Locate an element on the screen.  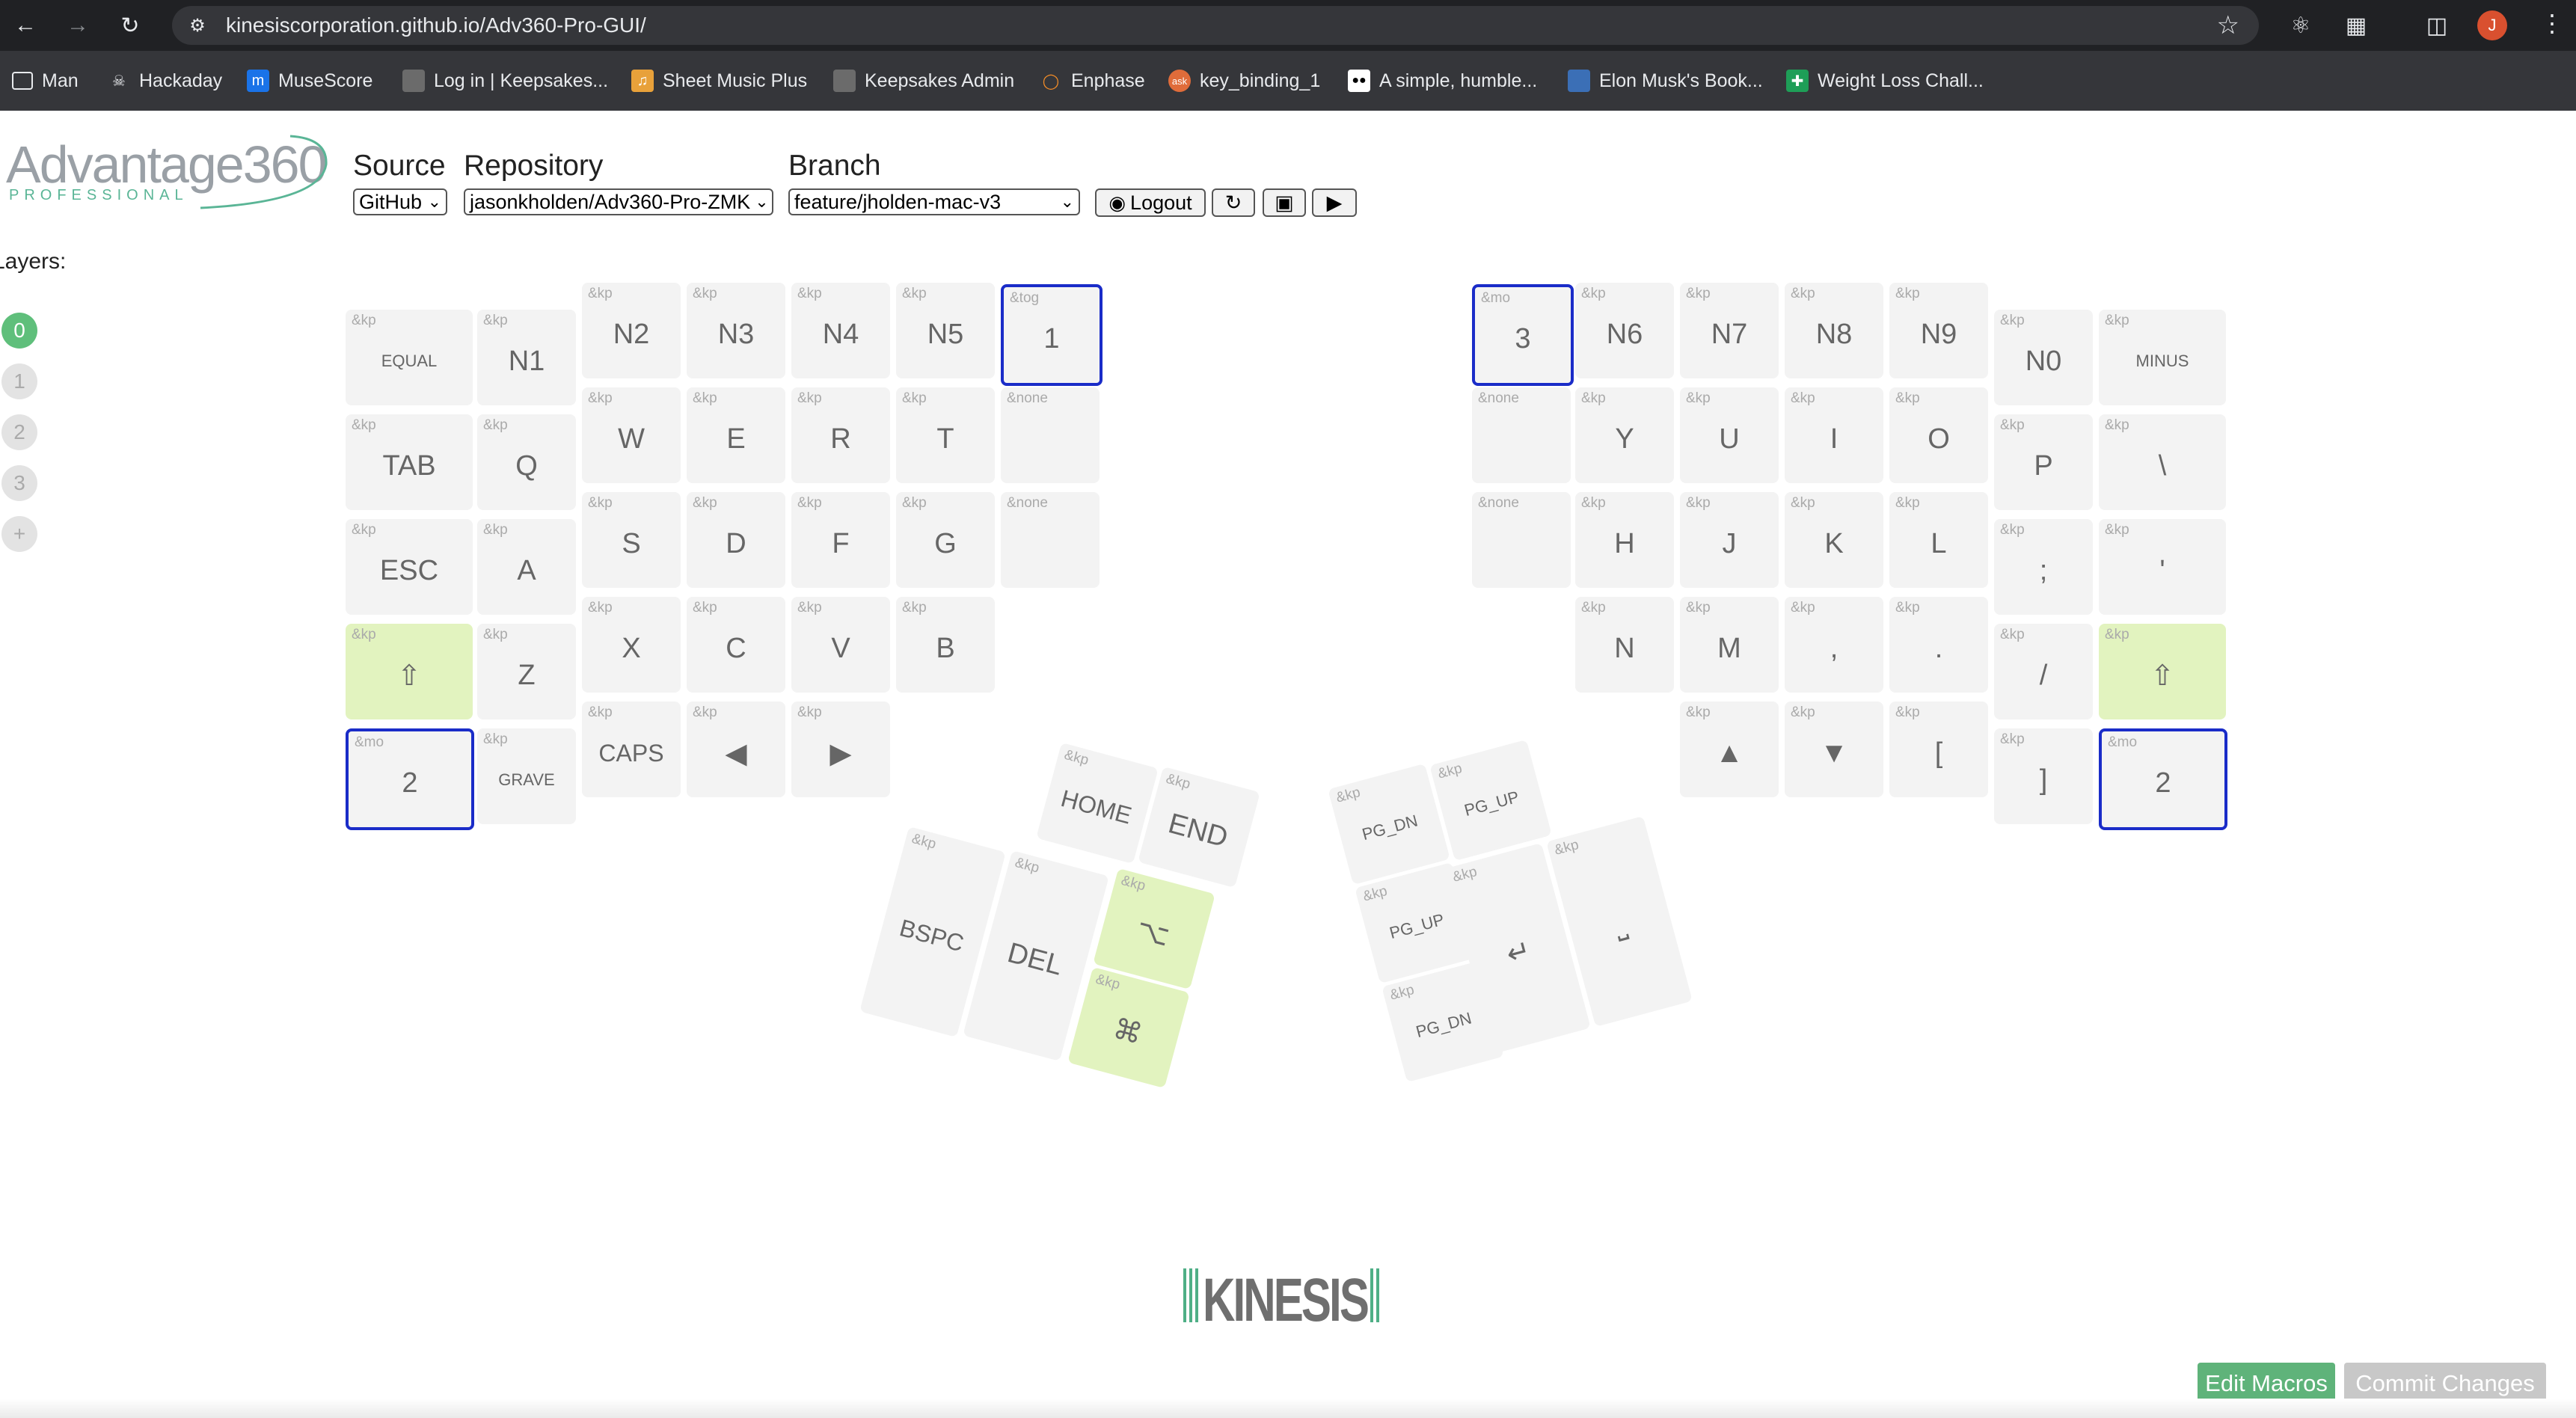
key-35: &none is located at coordinates (1521, 540).